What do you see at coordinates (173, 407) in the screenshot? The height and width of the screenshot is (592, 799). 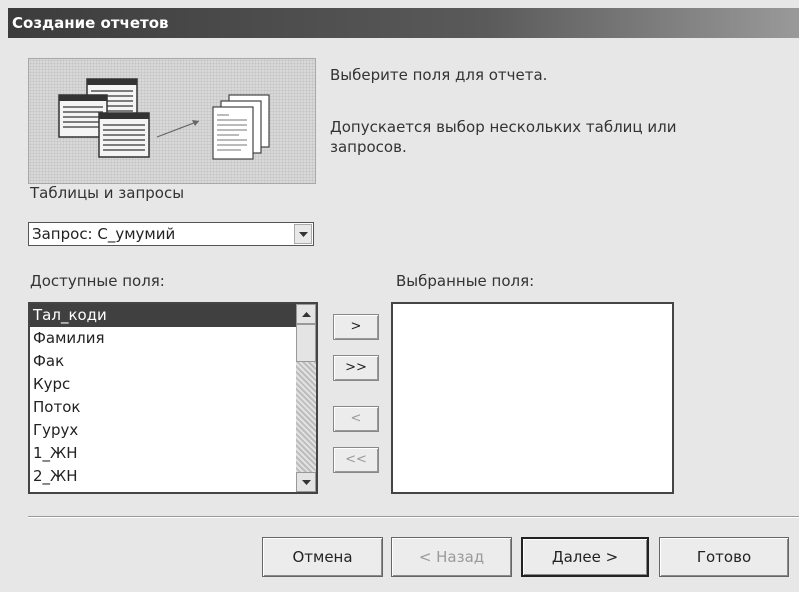 I see `list-item: Поток` at bounding box center [173, 407].